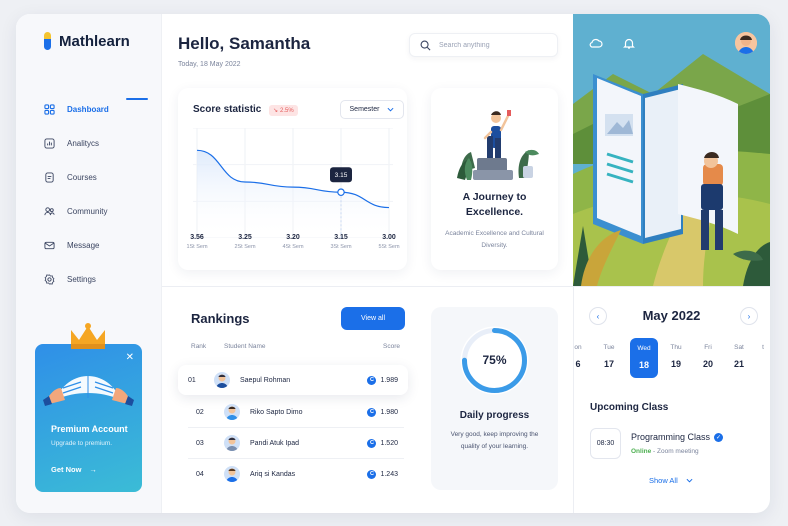 The height and width of the screenshot is (526, 788). What do you see at coordinates (341, 237) in the screenshot?
I see `chart-data-label: 3.15` at bounding box center [341, 237].